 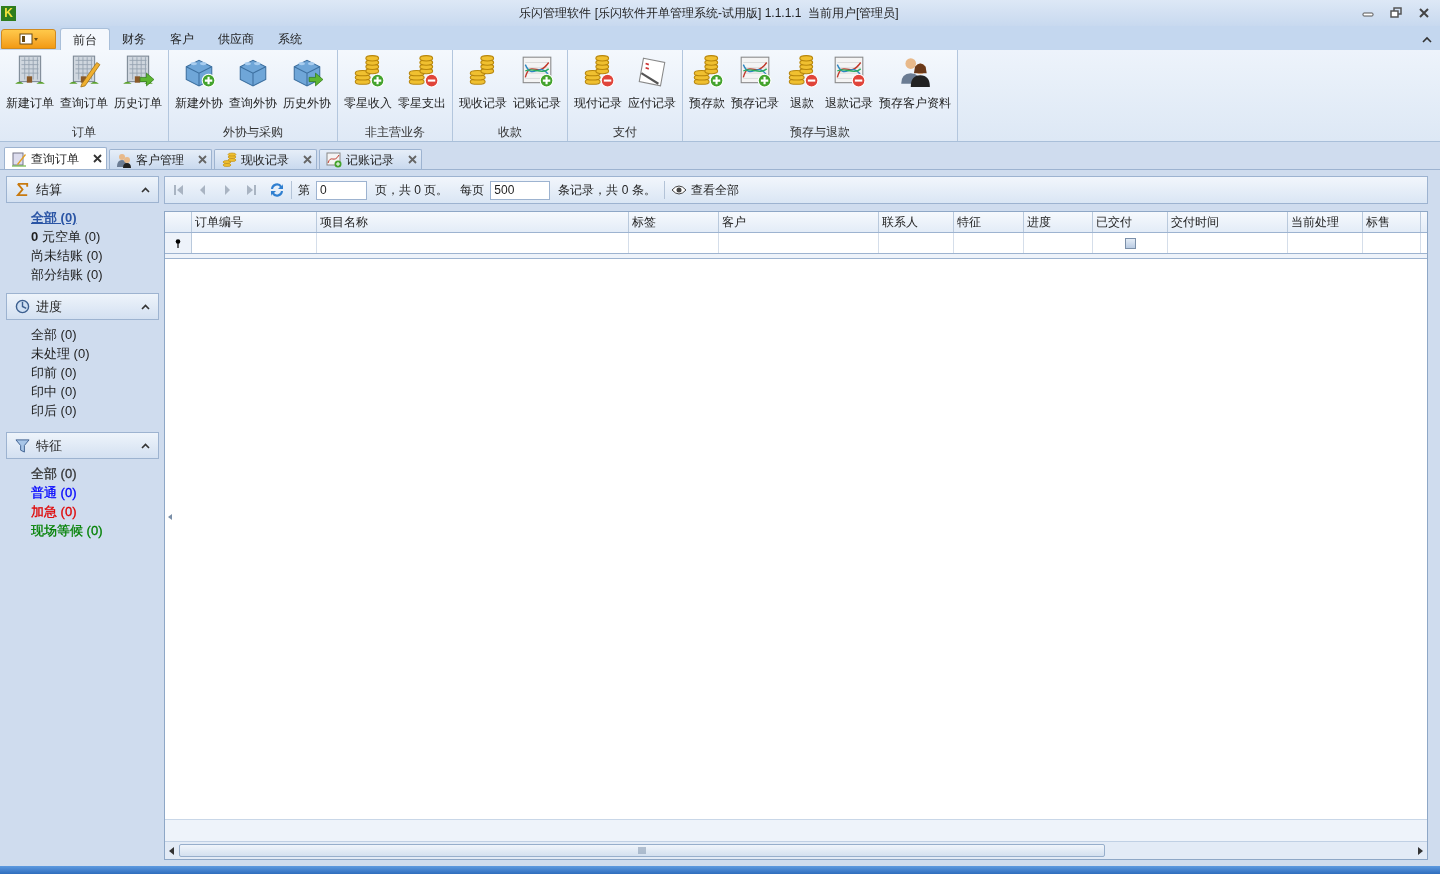 What do you see at coordinates (170, 517) in the screenshot?
I see `splitter-arrow-icon` at bounding box center [170, 517].